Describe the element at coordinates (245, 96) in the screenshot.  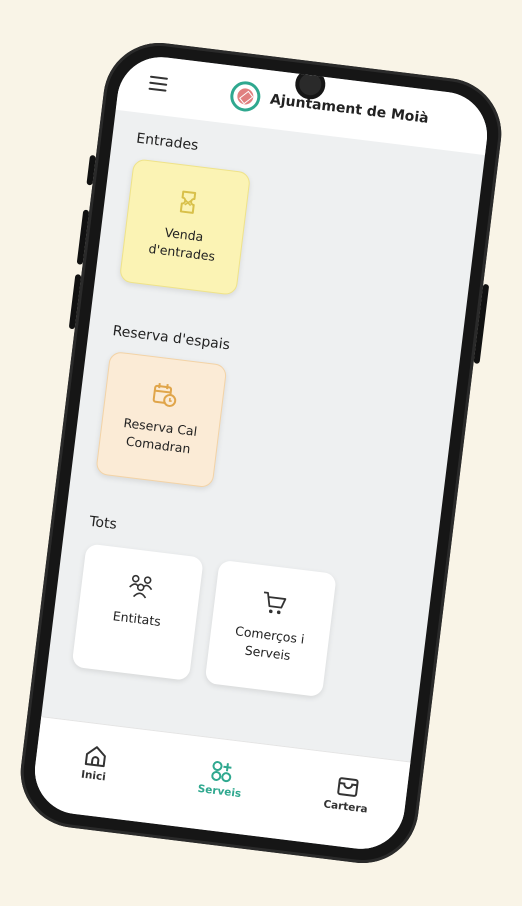
I see `town-crest-icon` at that location.